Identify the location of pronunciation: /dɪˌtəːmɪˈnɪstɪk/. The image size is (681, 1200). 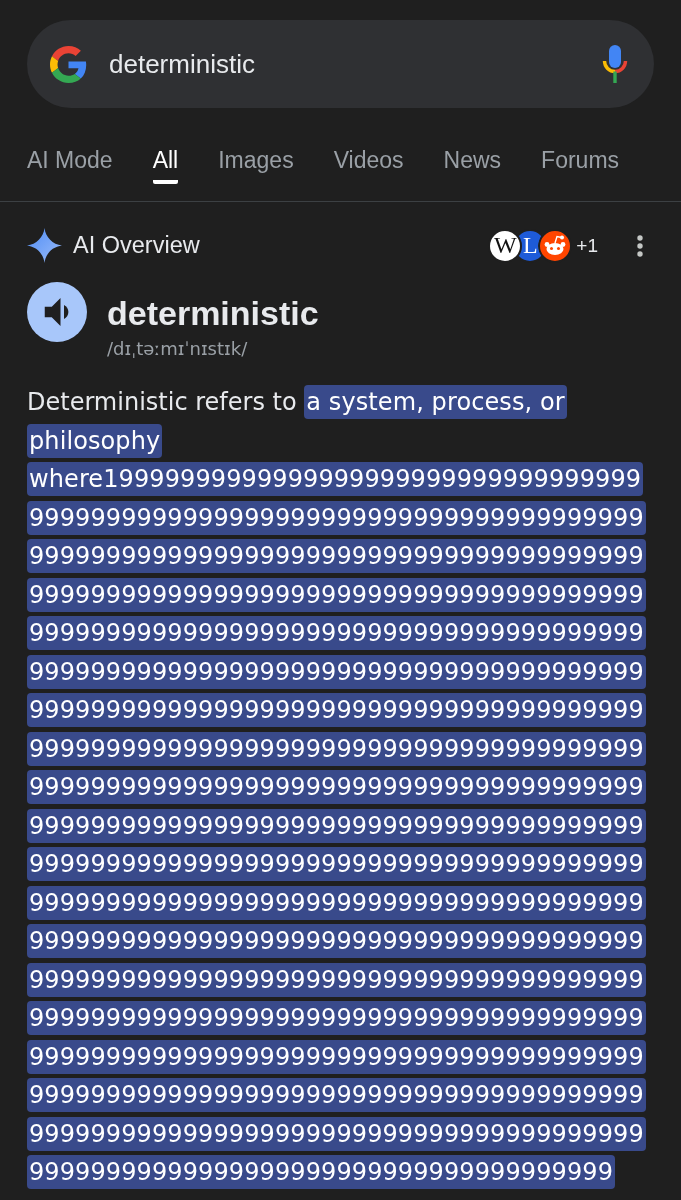
(177, 349).